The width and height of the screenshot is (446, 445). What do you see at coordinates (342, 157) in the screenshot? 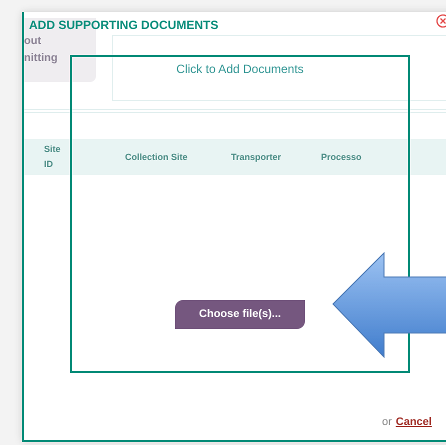
I see `column-header: Processo` at bounding box center [342, 157].